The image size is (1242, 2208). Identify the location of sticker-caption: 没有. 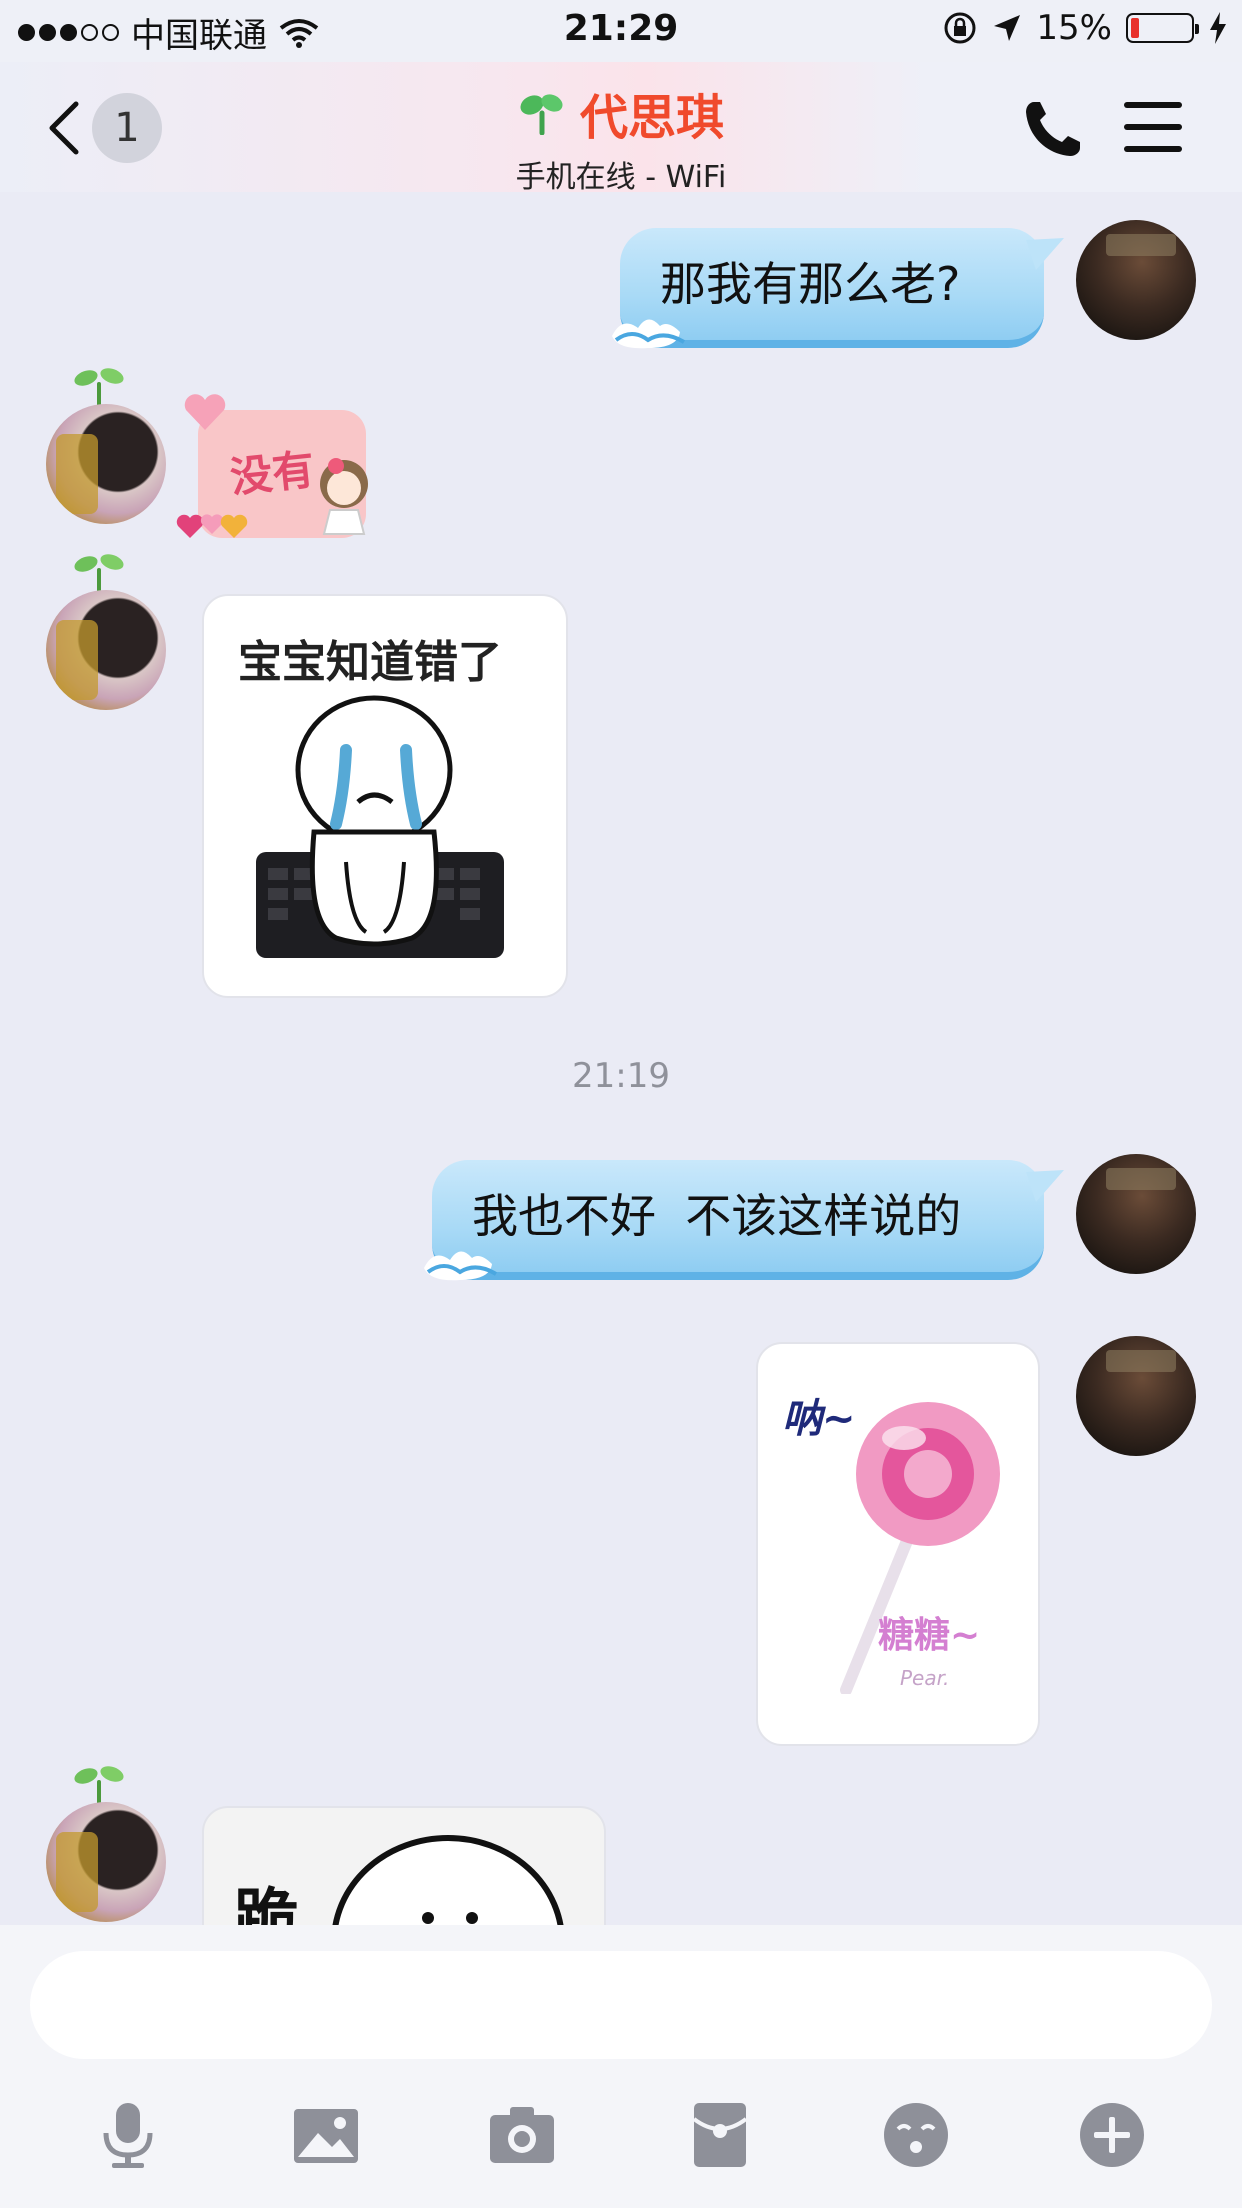
(272, 473).